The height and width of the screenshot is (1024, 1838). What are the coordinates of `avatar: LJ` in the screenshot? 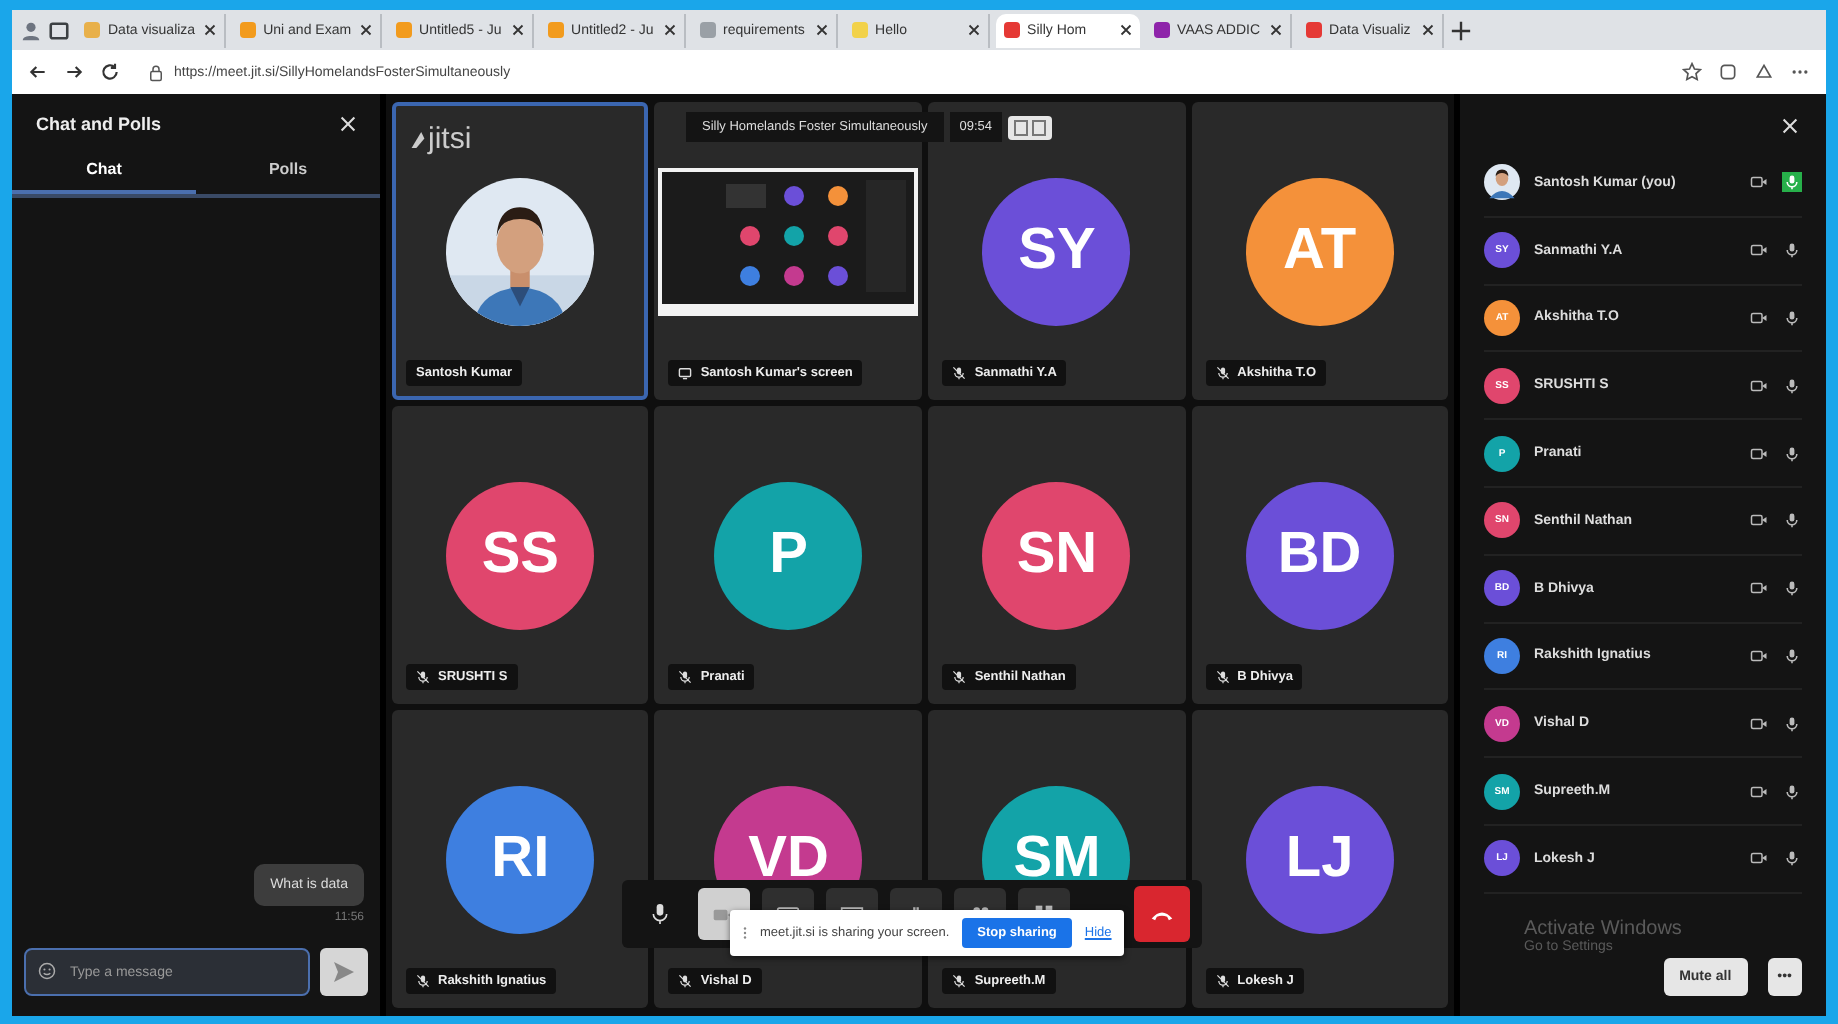 It's located at (1319, 859).